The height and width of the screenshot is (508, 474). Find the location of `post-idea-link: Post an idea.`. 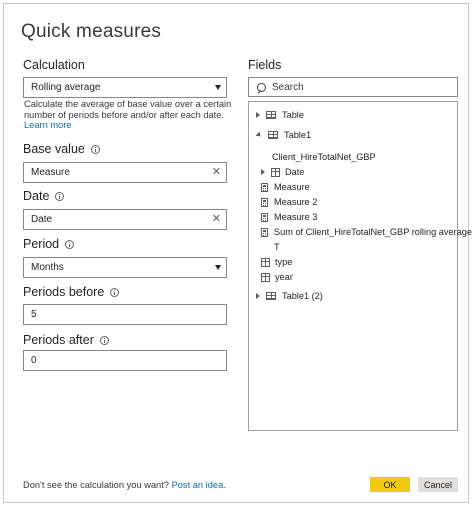

post-idea-link: Post an idea. is located at coordinates (199, 485).